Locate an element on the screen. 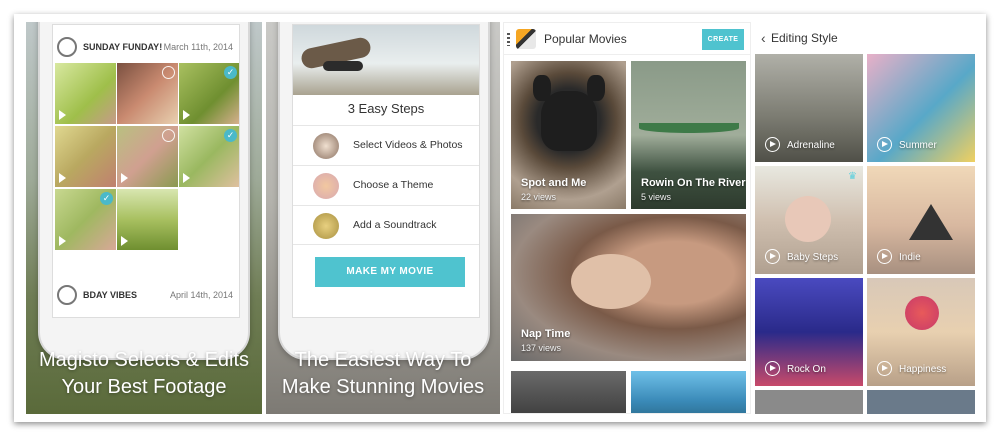  step-add-soundtrack: Add a Soundtrack is located at coordinates (386, 225).